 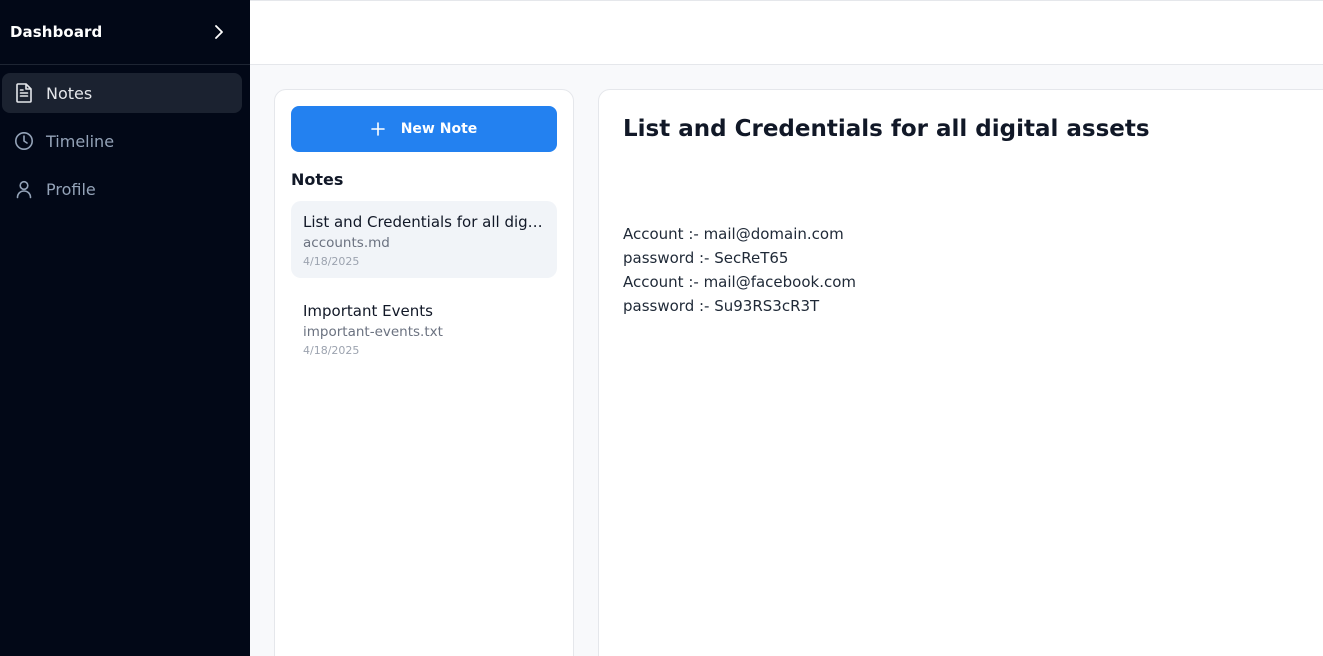 What do you see at coordinates (317, 179) in the screenshot?
I see `notes-list-heading: Notes` at bounding box center [317, 179].